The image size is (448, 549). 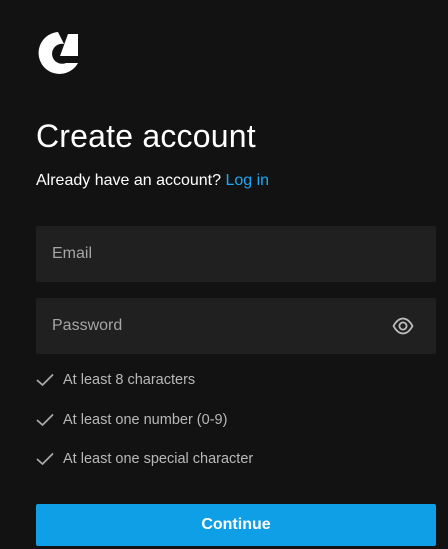 I want to click on login-prompt-text: Already have an account?, so click(x=131, y=180).